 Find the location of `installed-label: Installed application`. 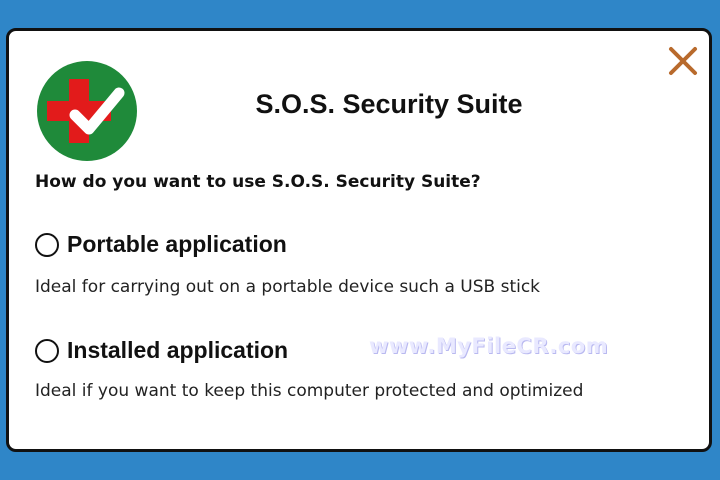

installed-label: Installed application is located at coordinates (178, 350).